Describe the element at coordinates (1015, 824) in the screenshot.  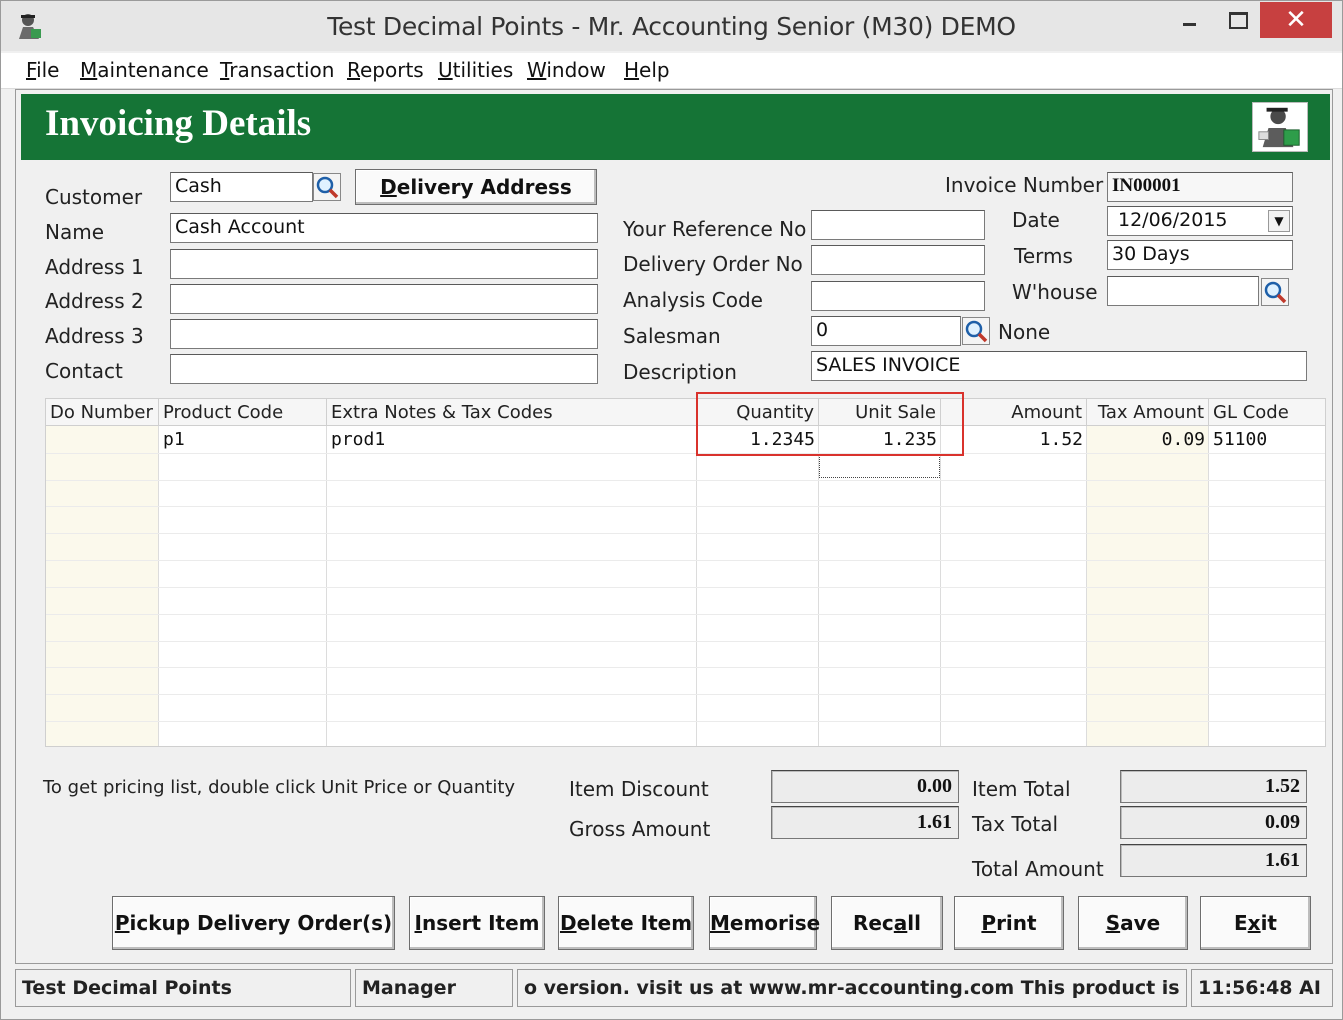
I see `tax-total-label: Tax Total` at that location.